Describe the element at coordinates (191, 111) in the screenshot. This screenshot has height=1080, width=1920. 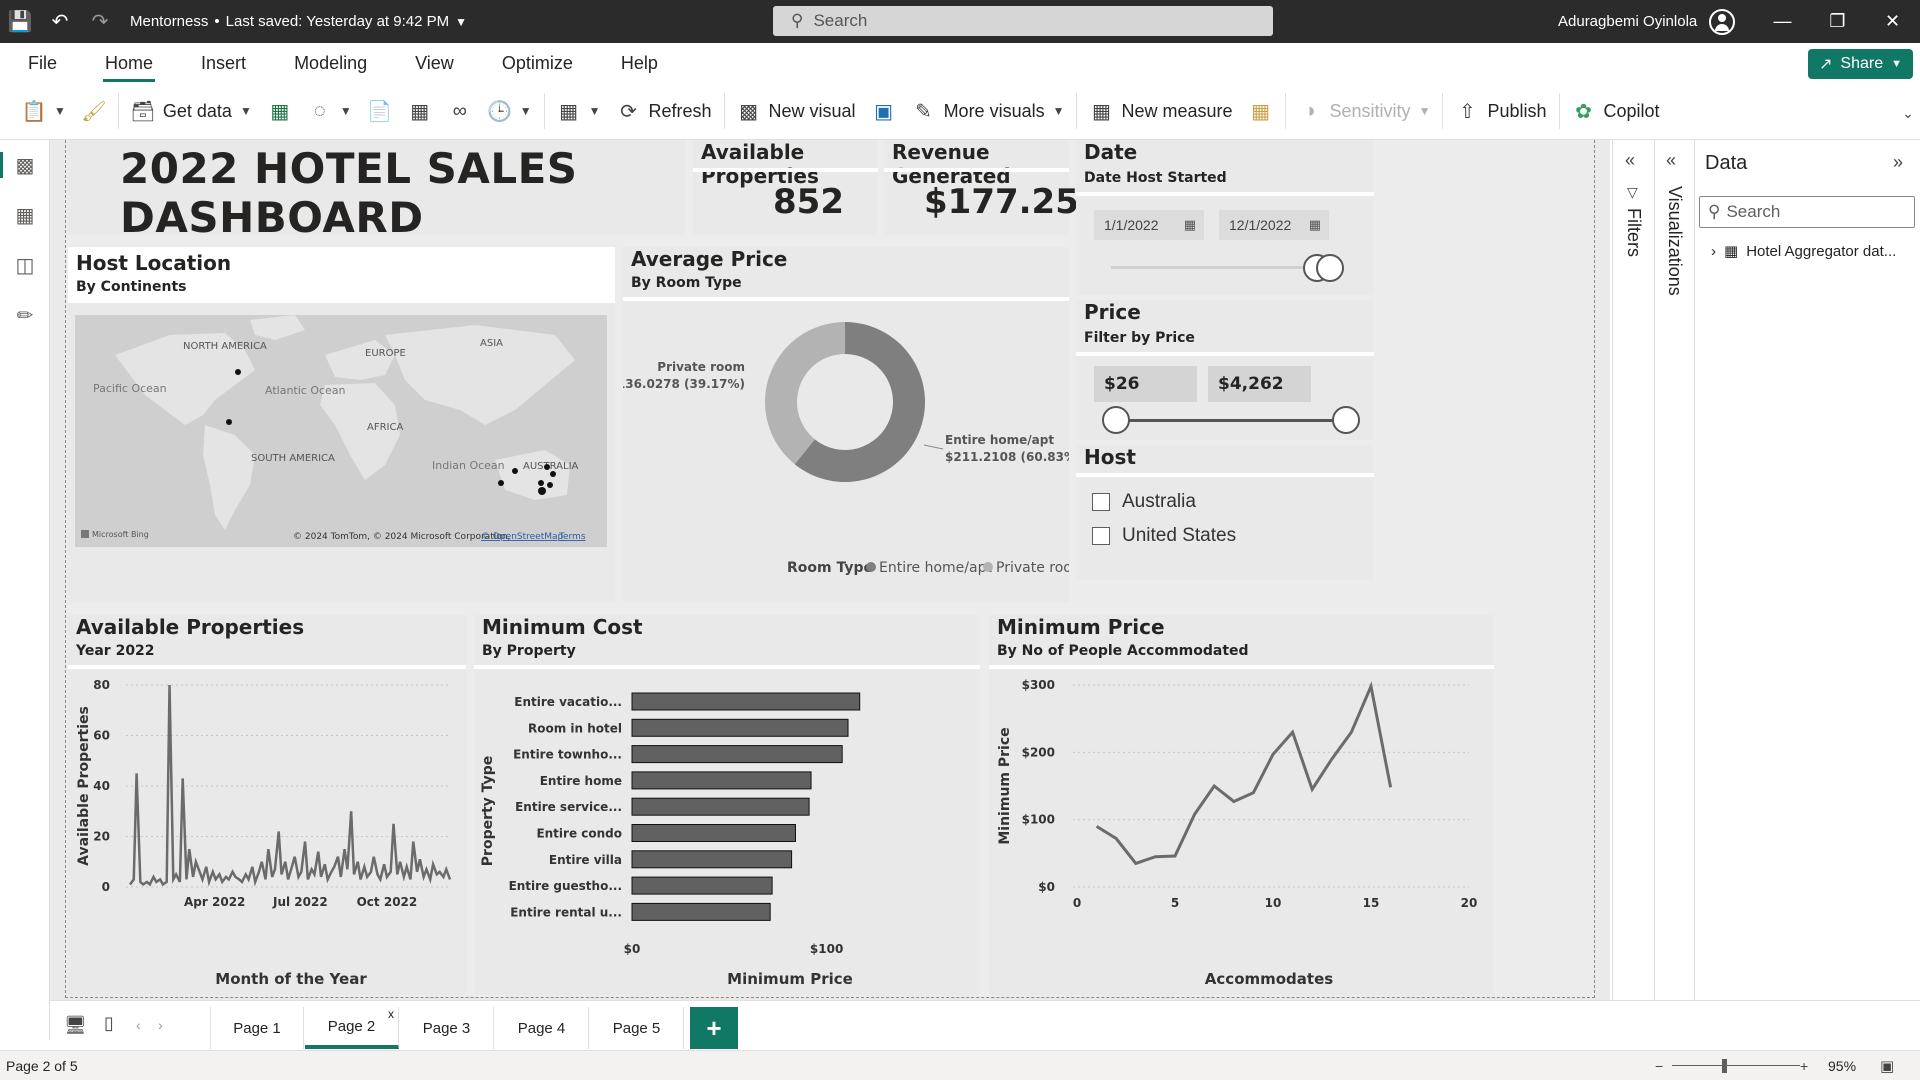
I see `get-data-button: 🗃 Get data ▼` at that location.